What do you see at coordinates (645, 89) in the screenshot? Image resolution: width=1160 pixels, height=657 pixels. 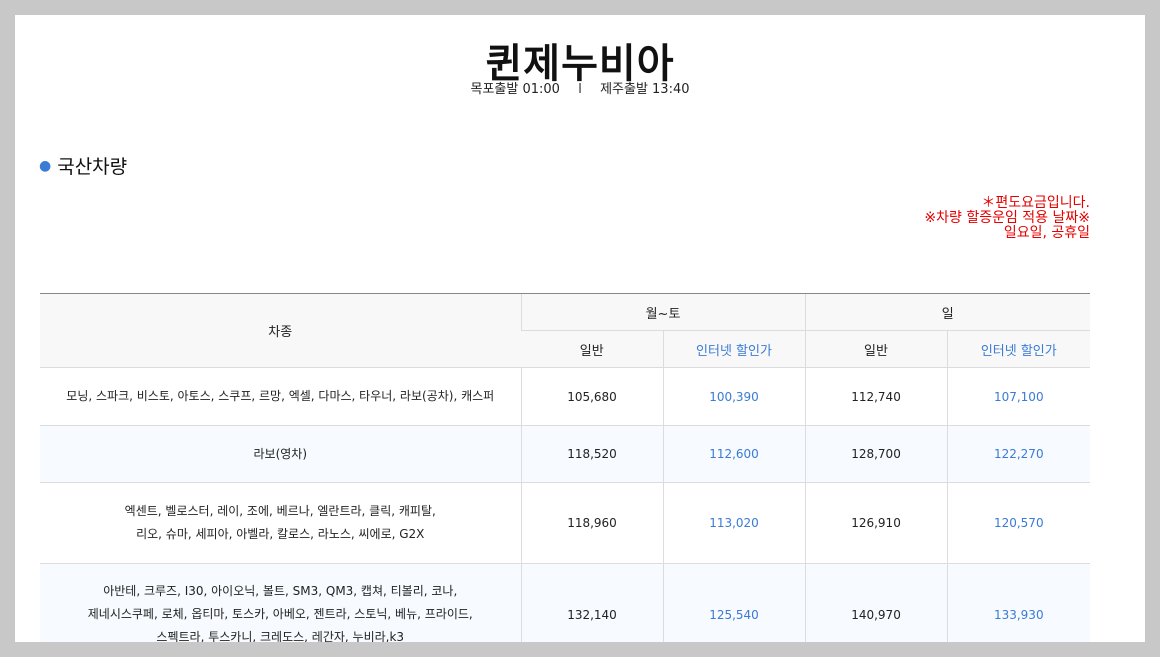 I see `jeju-departure-time: 제주출발 13:40` at bounding box center [645, 89].